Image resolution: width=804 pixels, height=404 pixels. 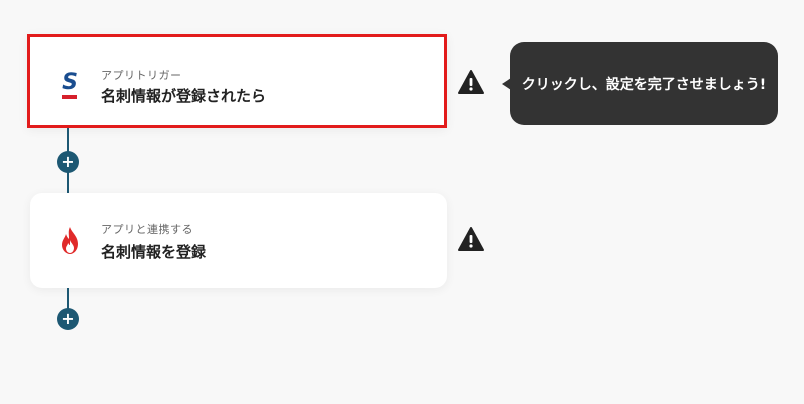 What do you see at coordinates (238, 240) in the screenshot?
I see `action-step-card: アプリと連携する 名刺情報を登録` at bounding box center [238, 240].